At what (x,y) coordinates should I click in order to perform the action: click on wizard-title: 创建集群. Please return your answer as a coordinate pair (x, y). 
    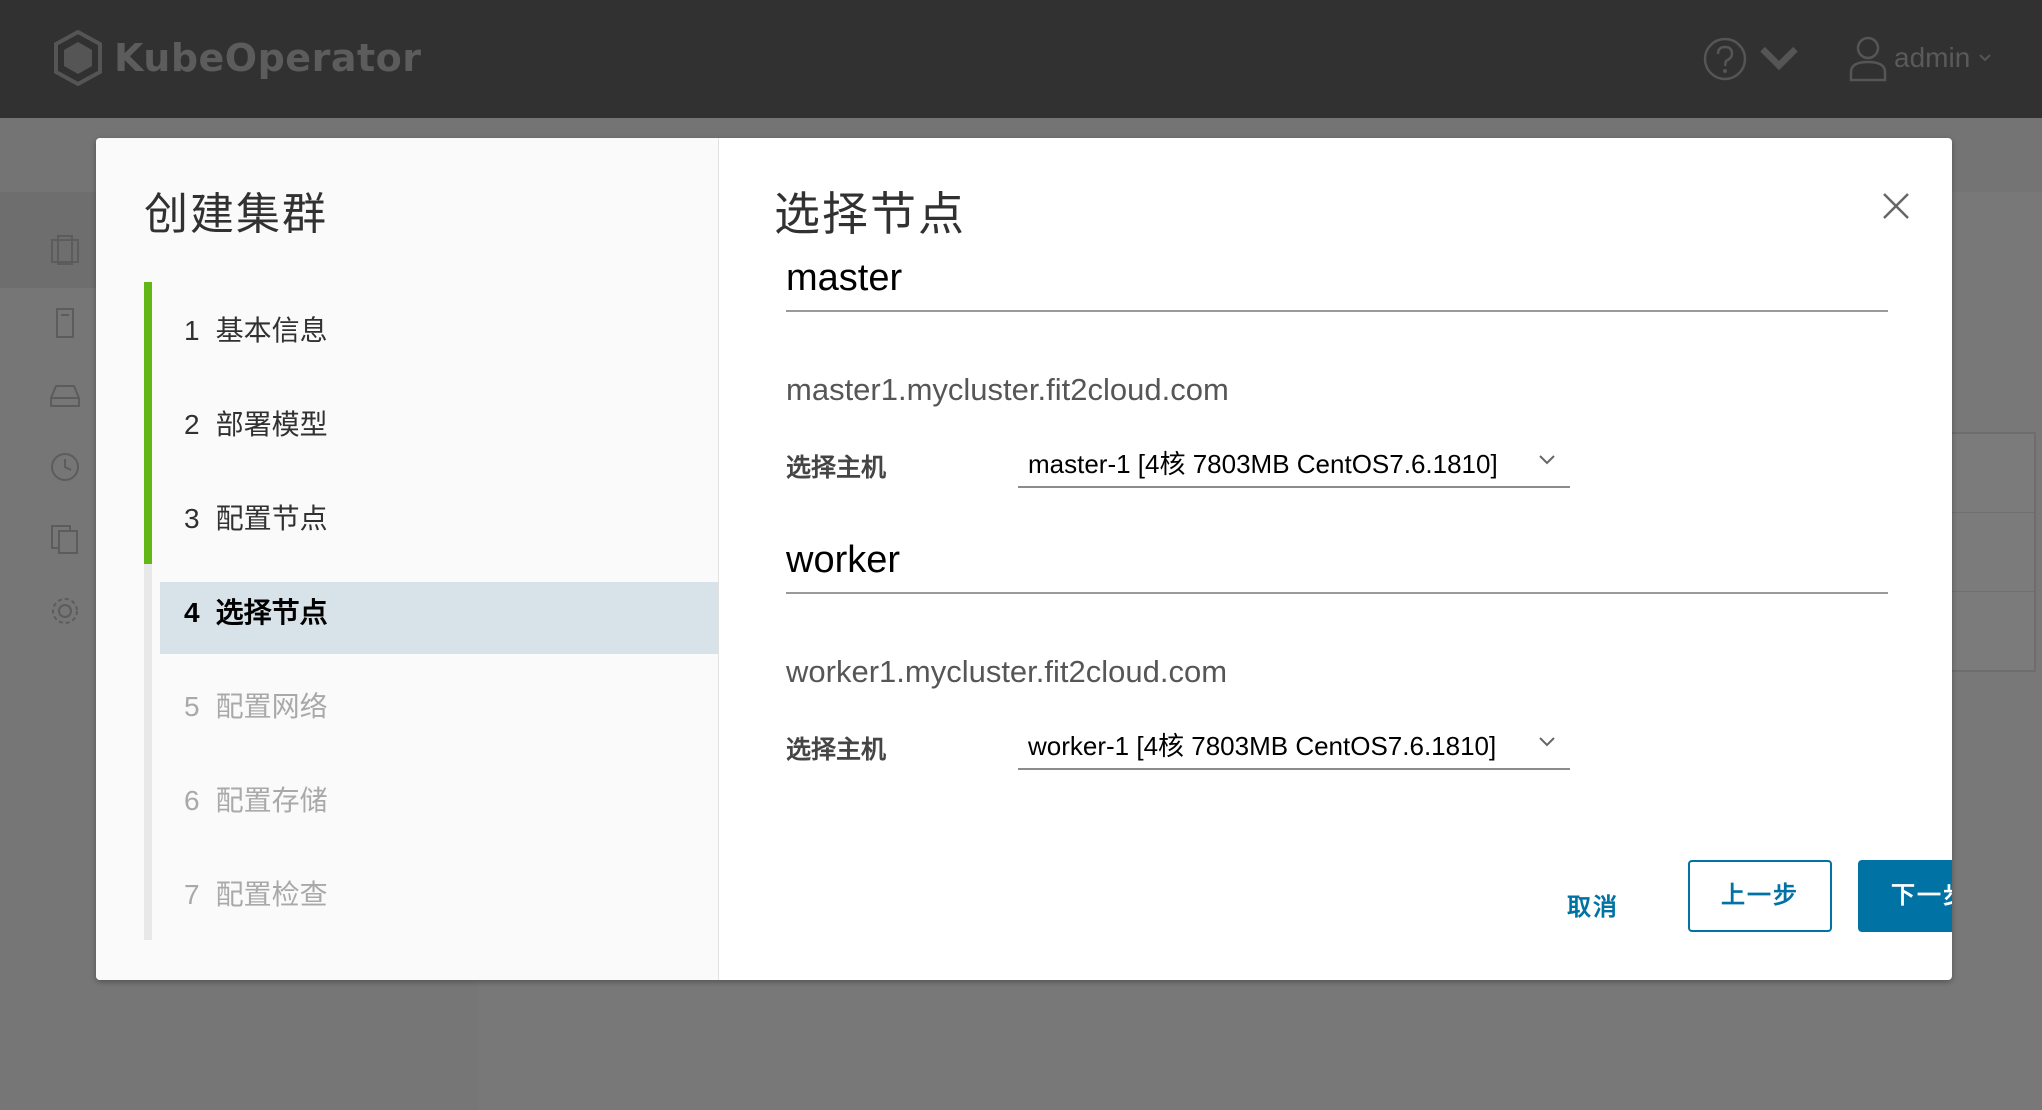
    Looking at the image, I should click on (236, 214).